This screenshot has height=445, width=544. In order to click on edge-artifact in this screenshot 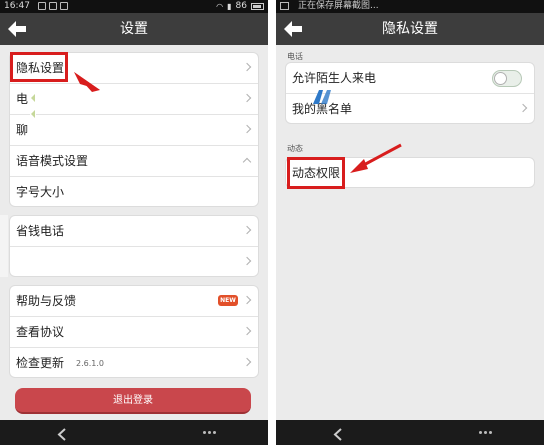, I will do `click(4, 246)`.